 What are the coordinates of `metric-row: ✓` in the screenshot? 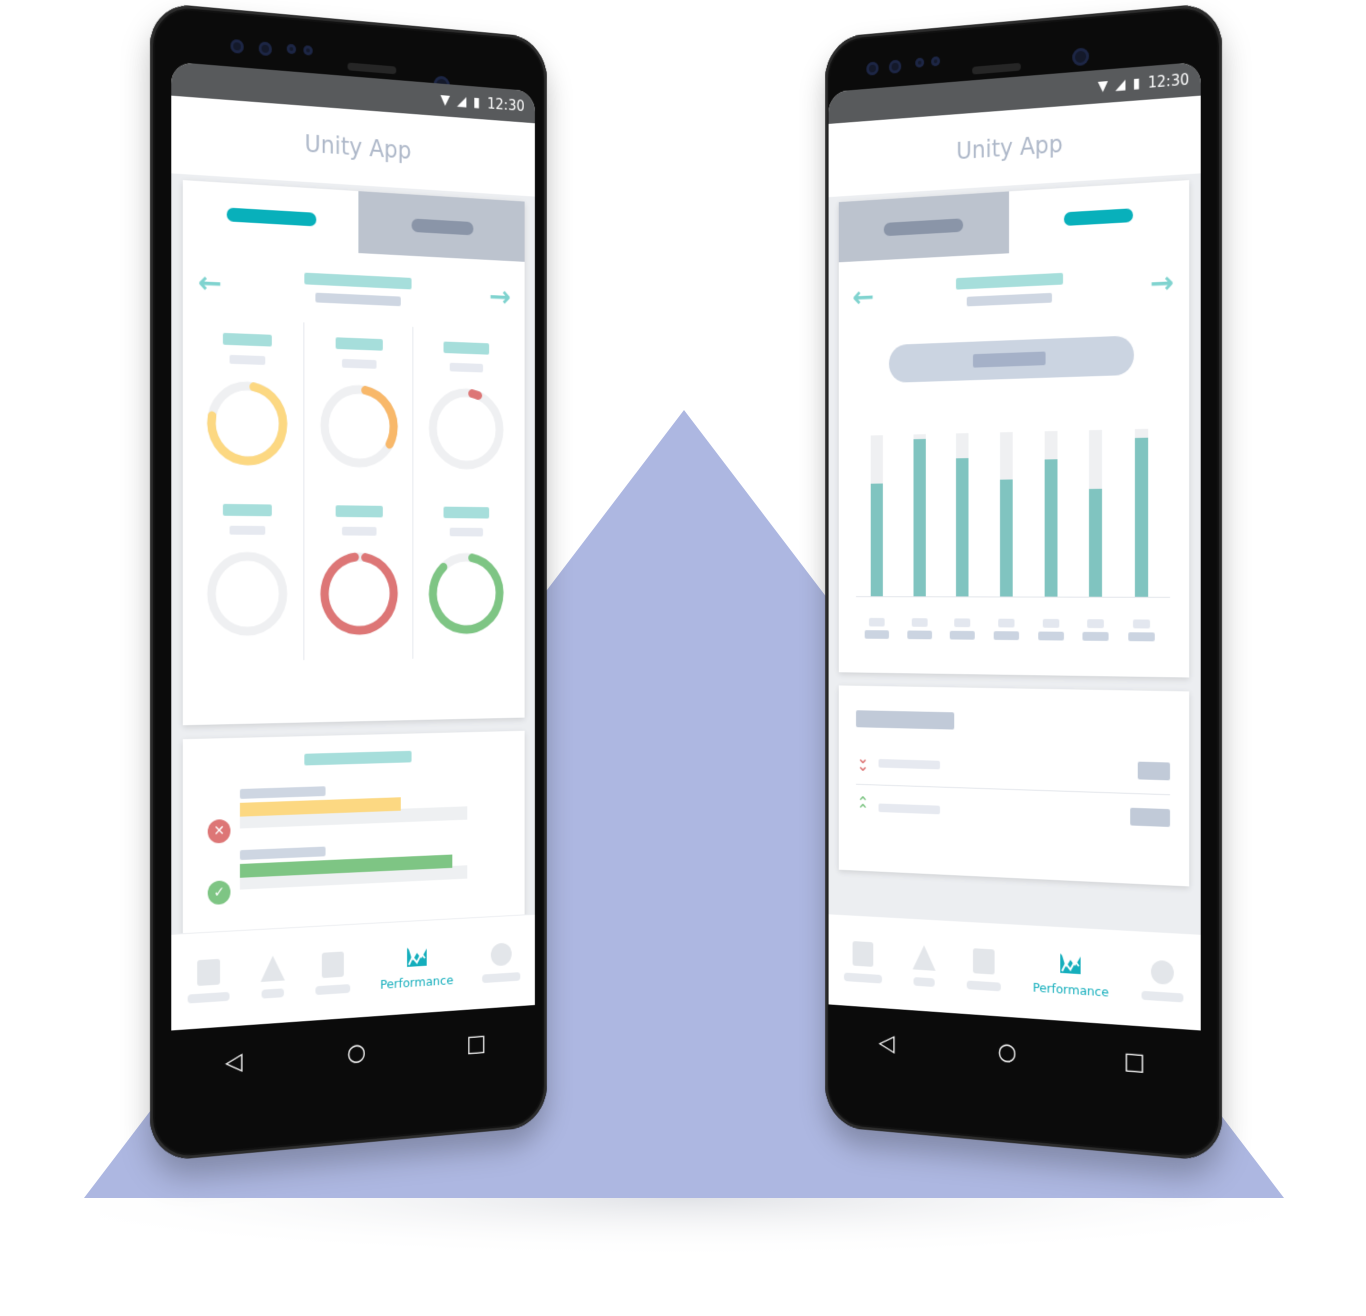 It's located at (355, 872).